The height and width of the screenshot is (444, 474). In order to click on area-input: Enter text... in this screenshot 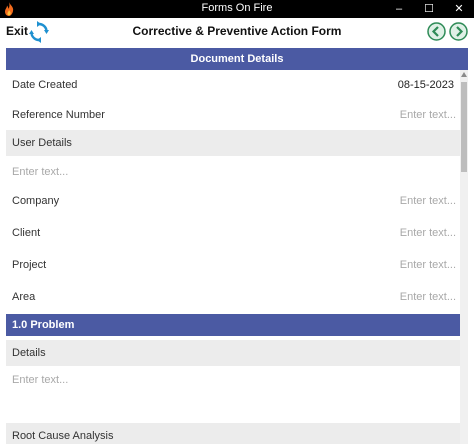, I will do `click(428, 297)`.